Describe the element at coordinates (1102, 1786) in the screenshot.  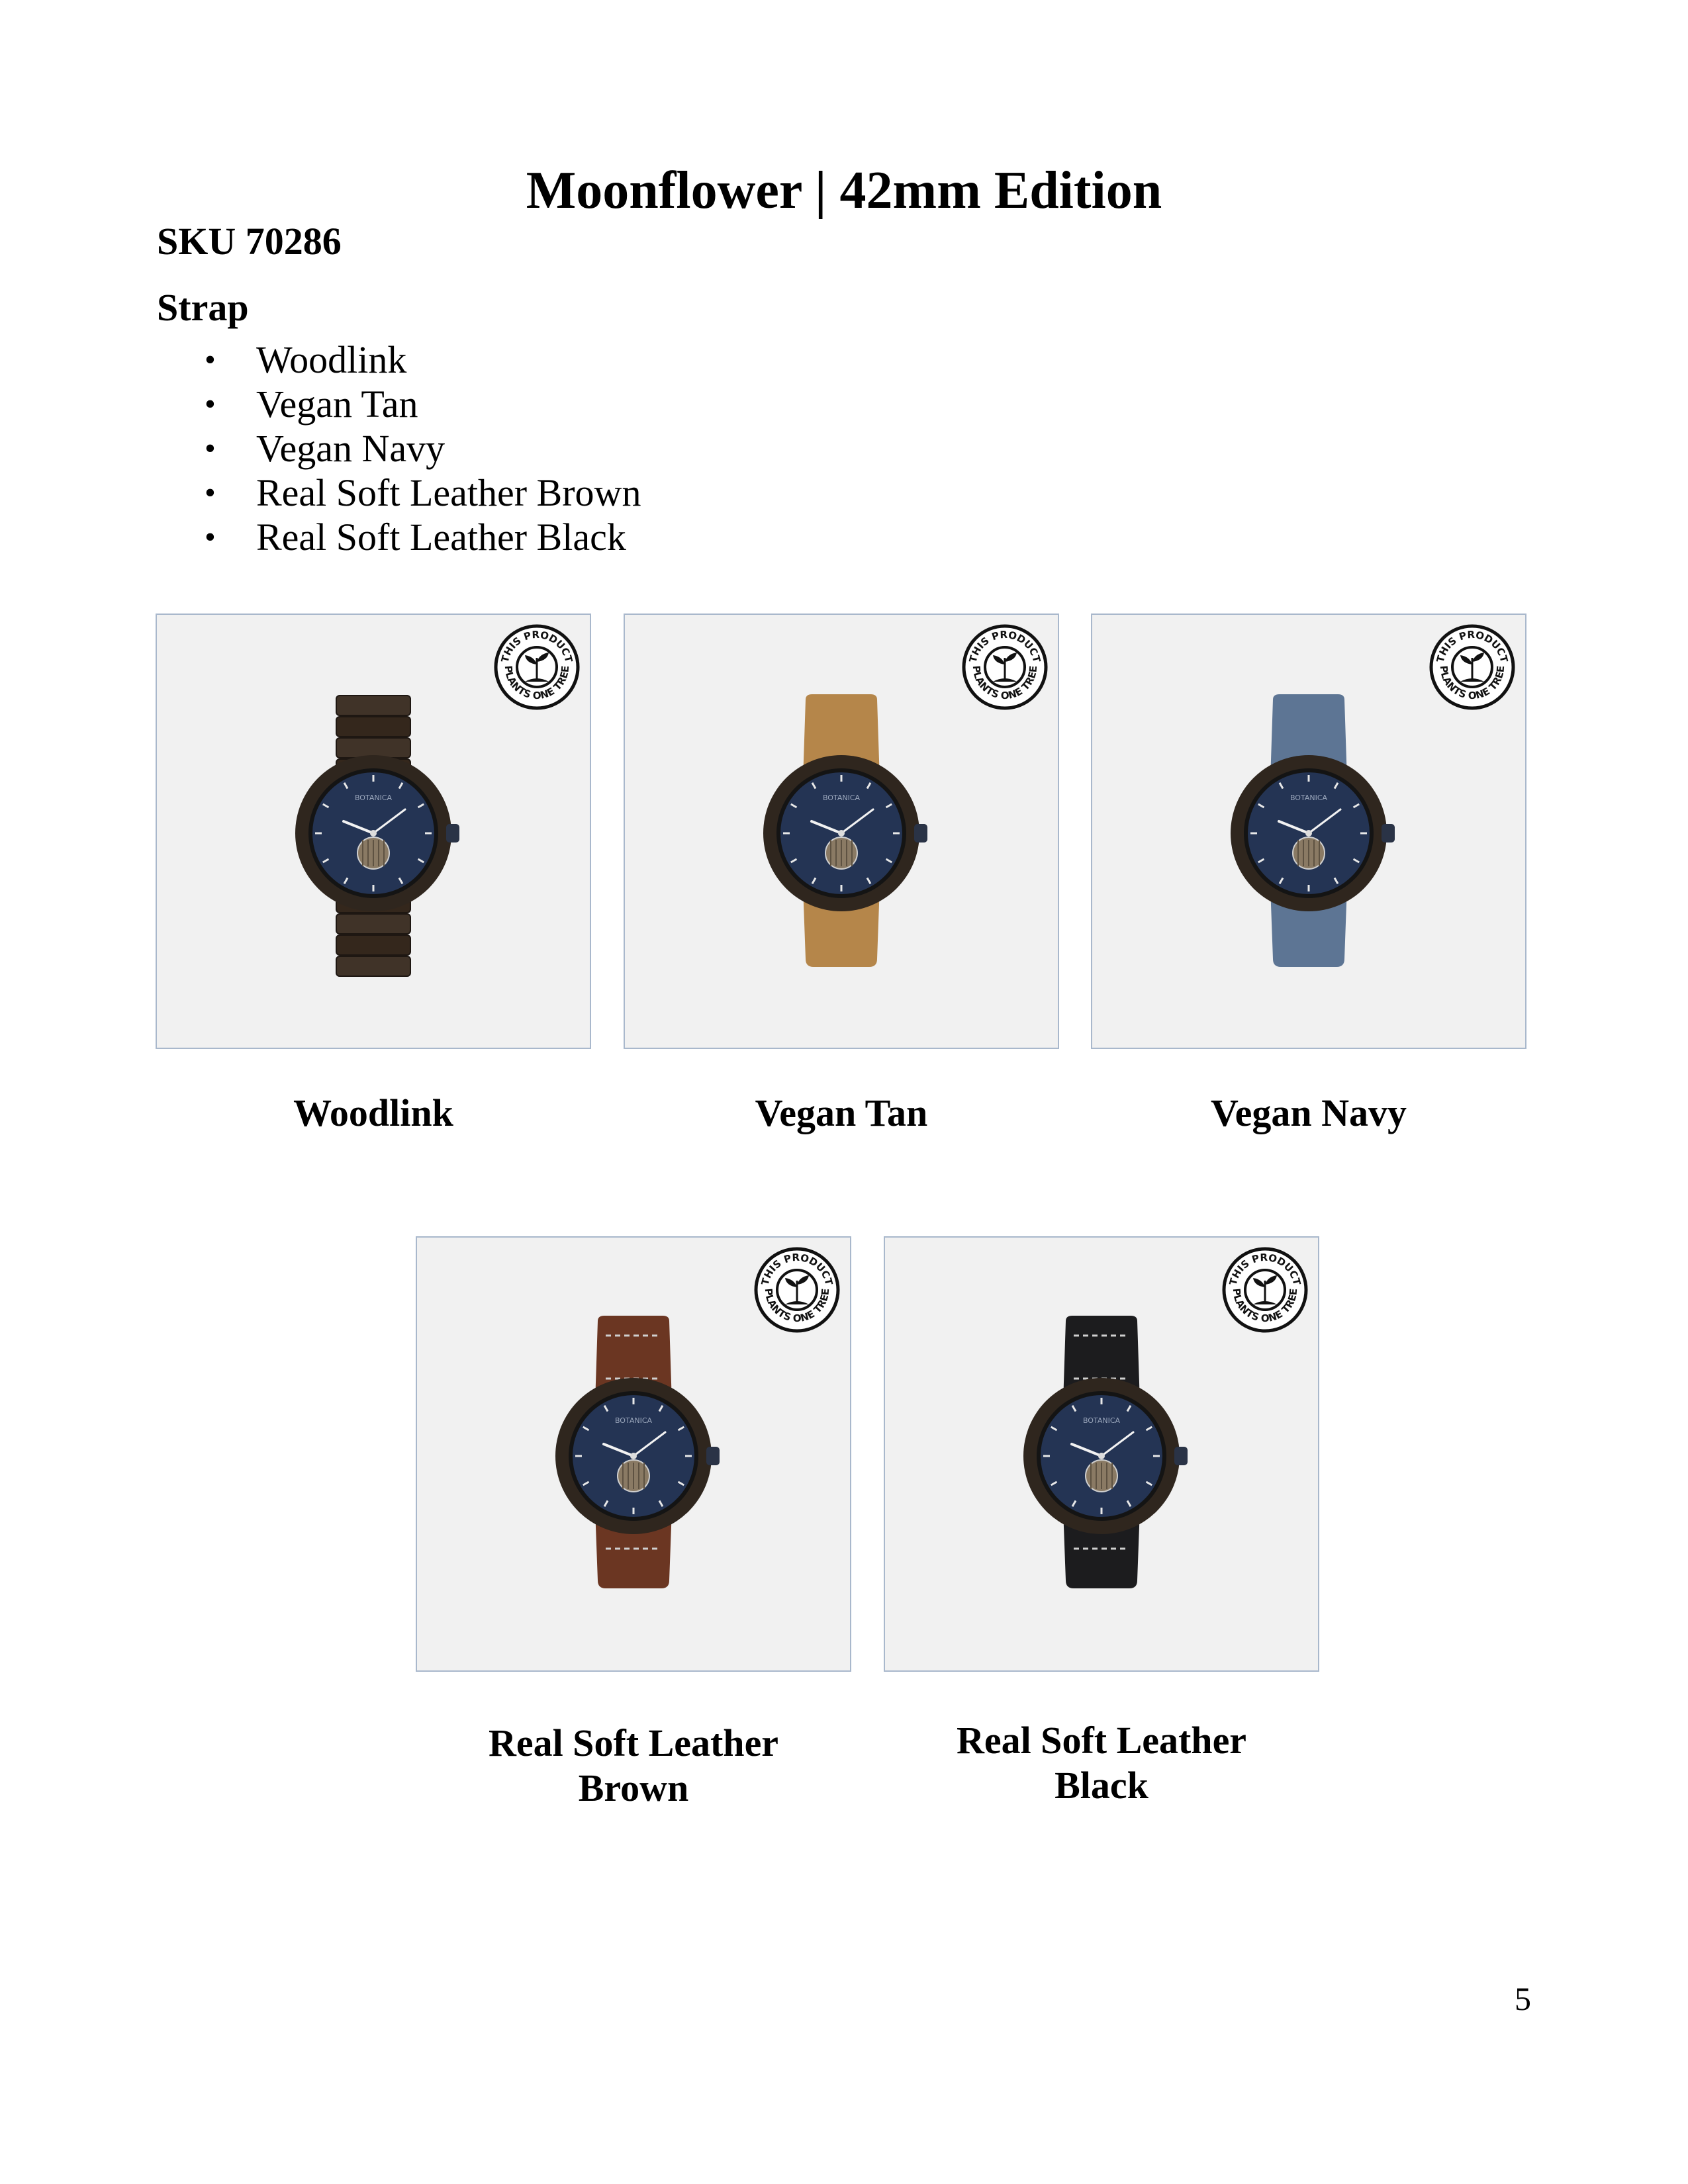
I see `caption-line: Black` at that location.